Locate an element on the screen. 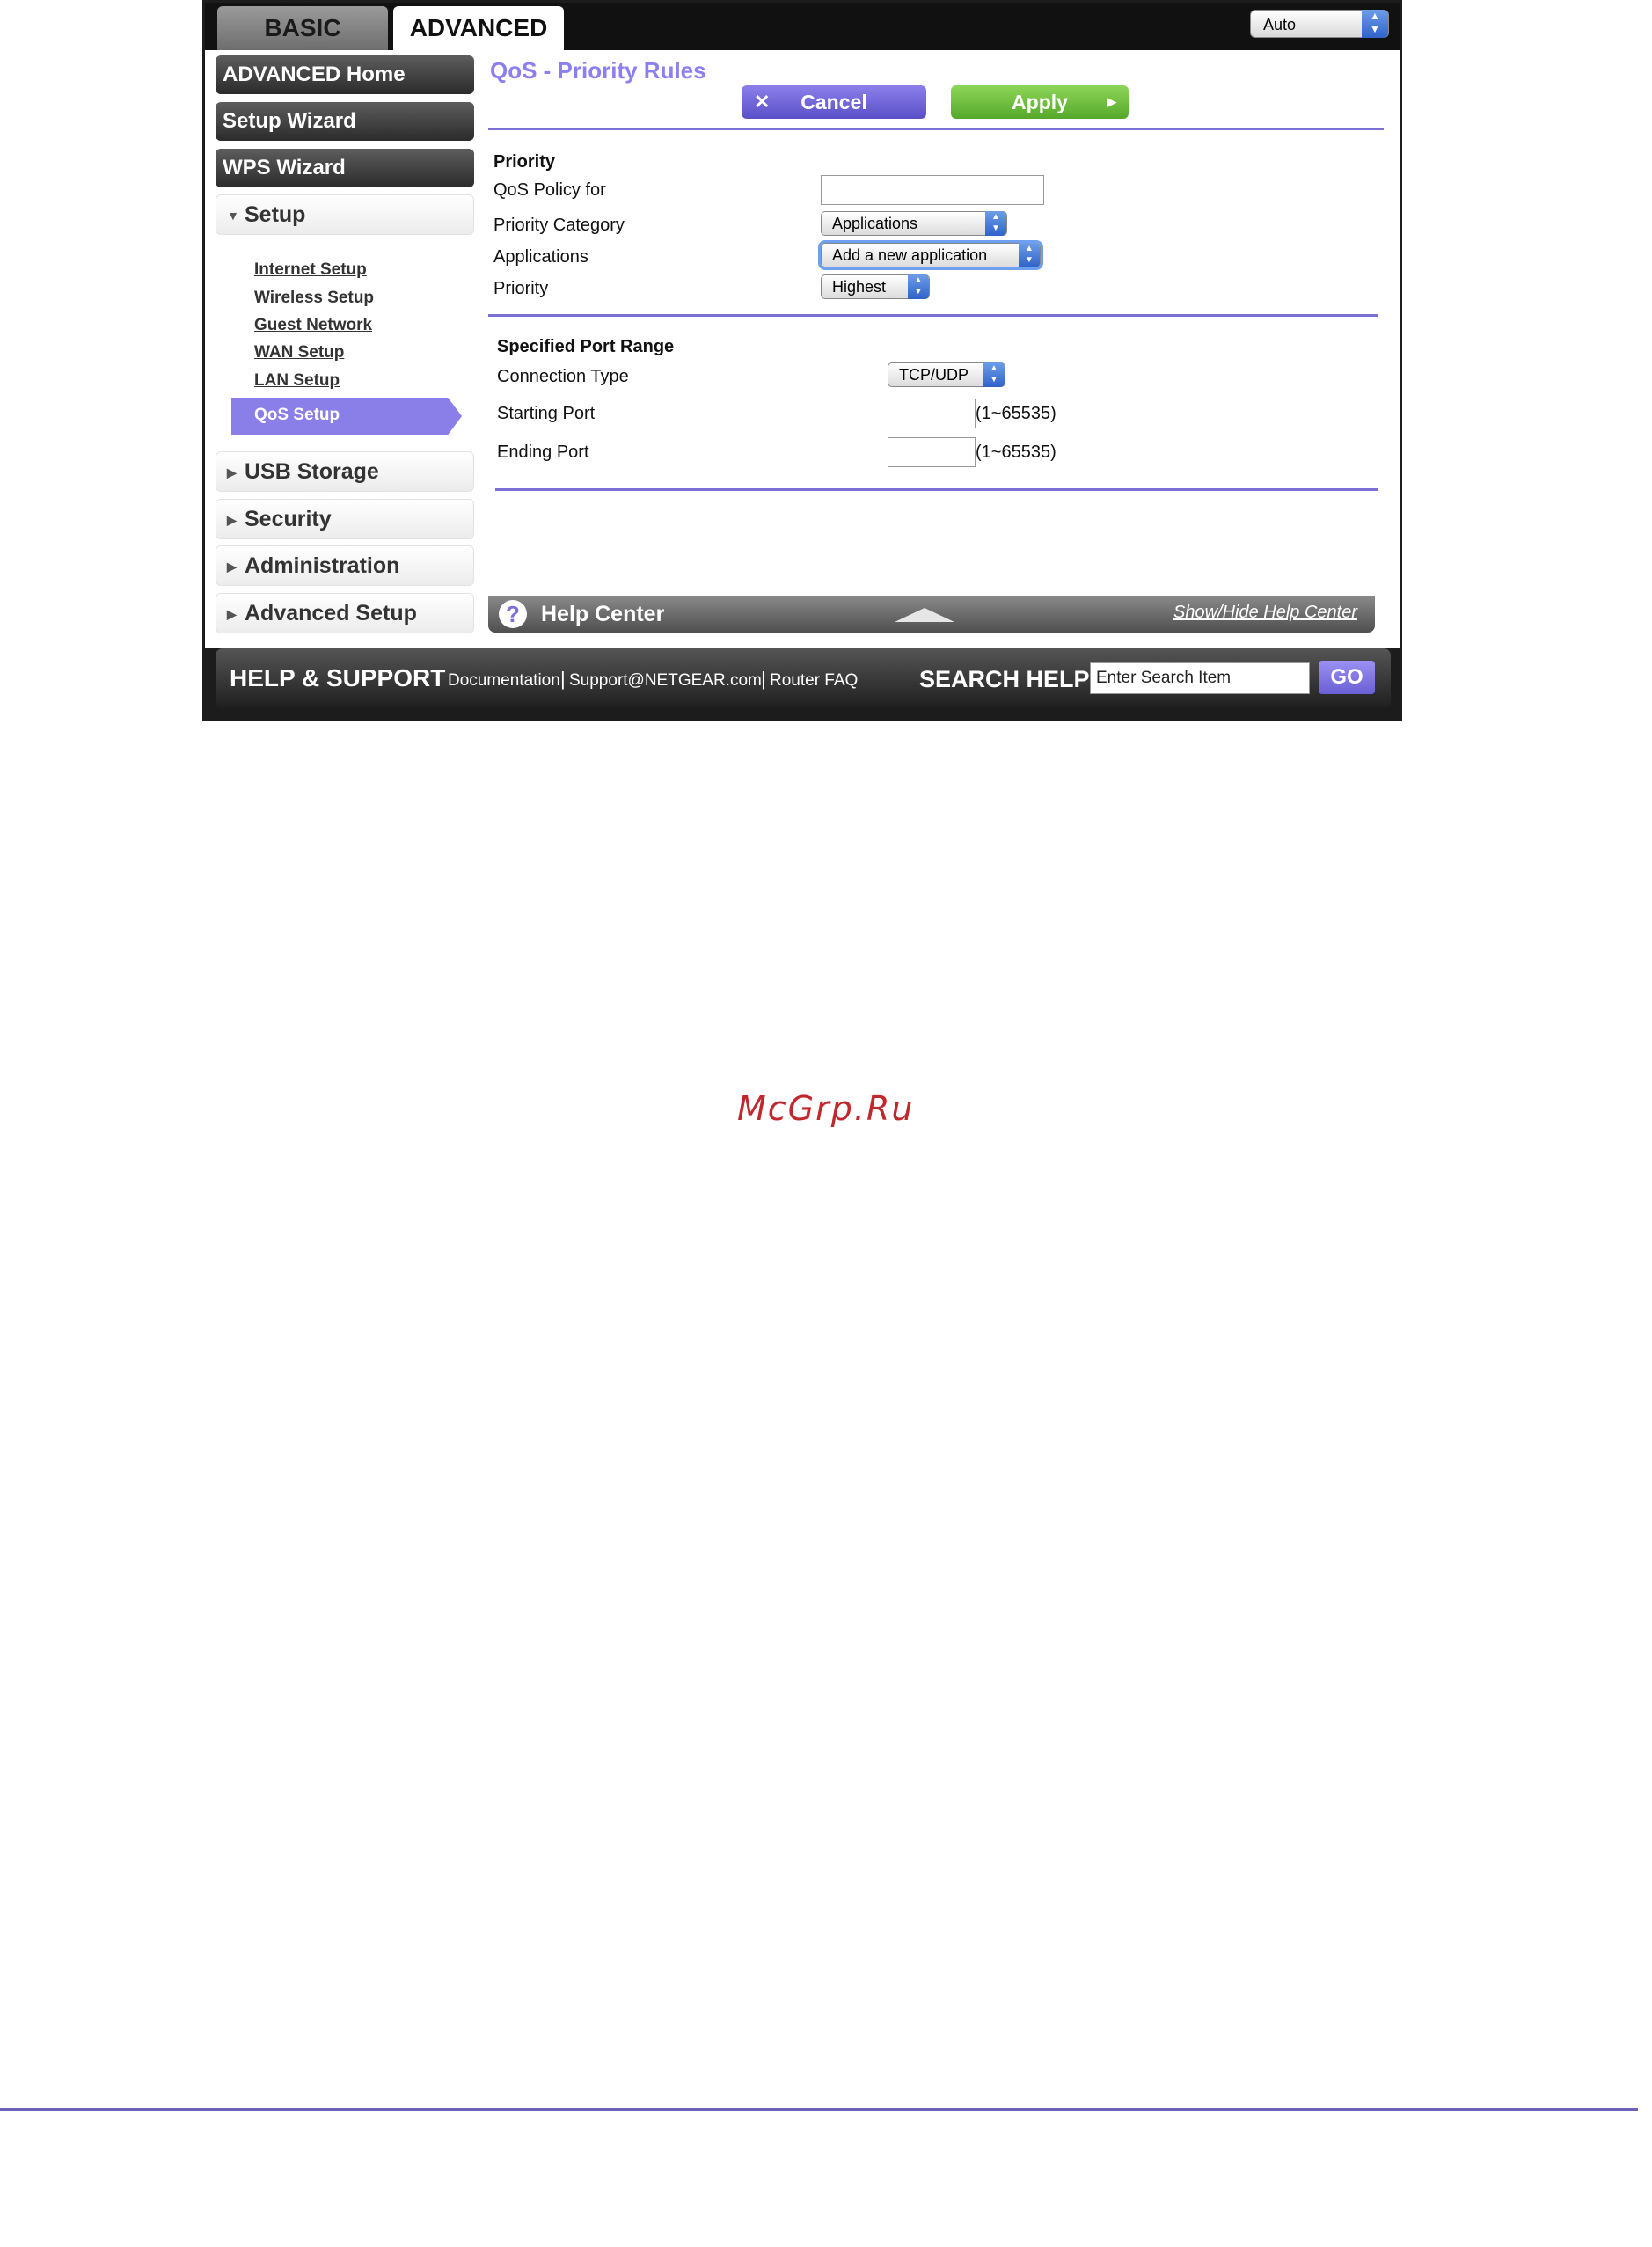 This screenshot has width=1652, height=2247. nav-section-administration: ▶ Administration is located at coordinates (345, 565).